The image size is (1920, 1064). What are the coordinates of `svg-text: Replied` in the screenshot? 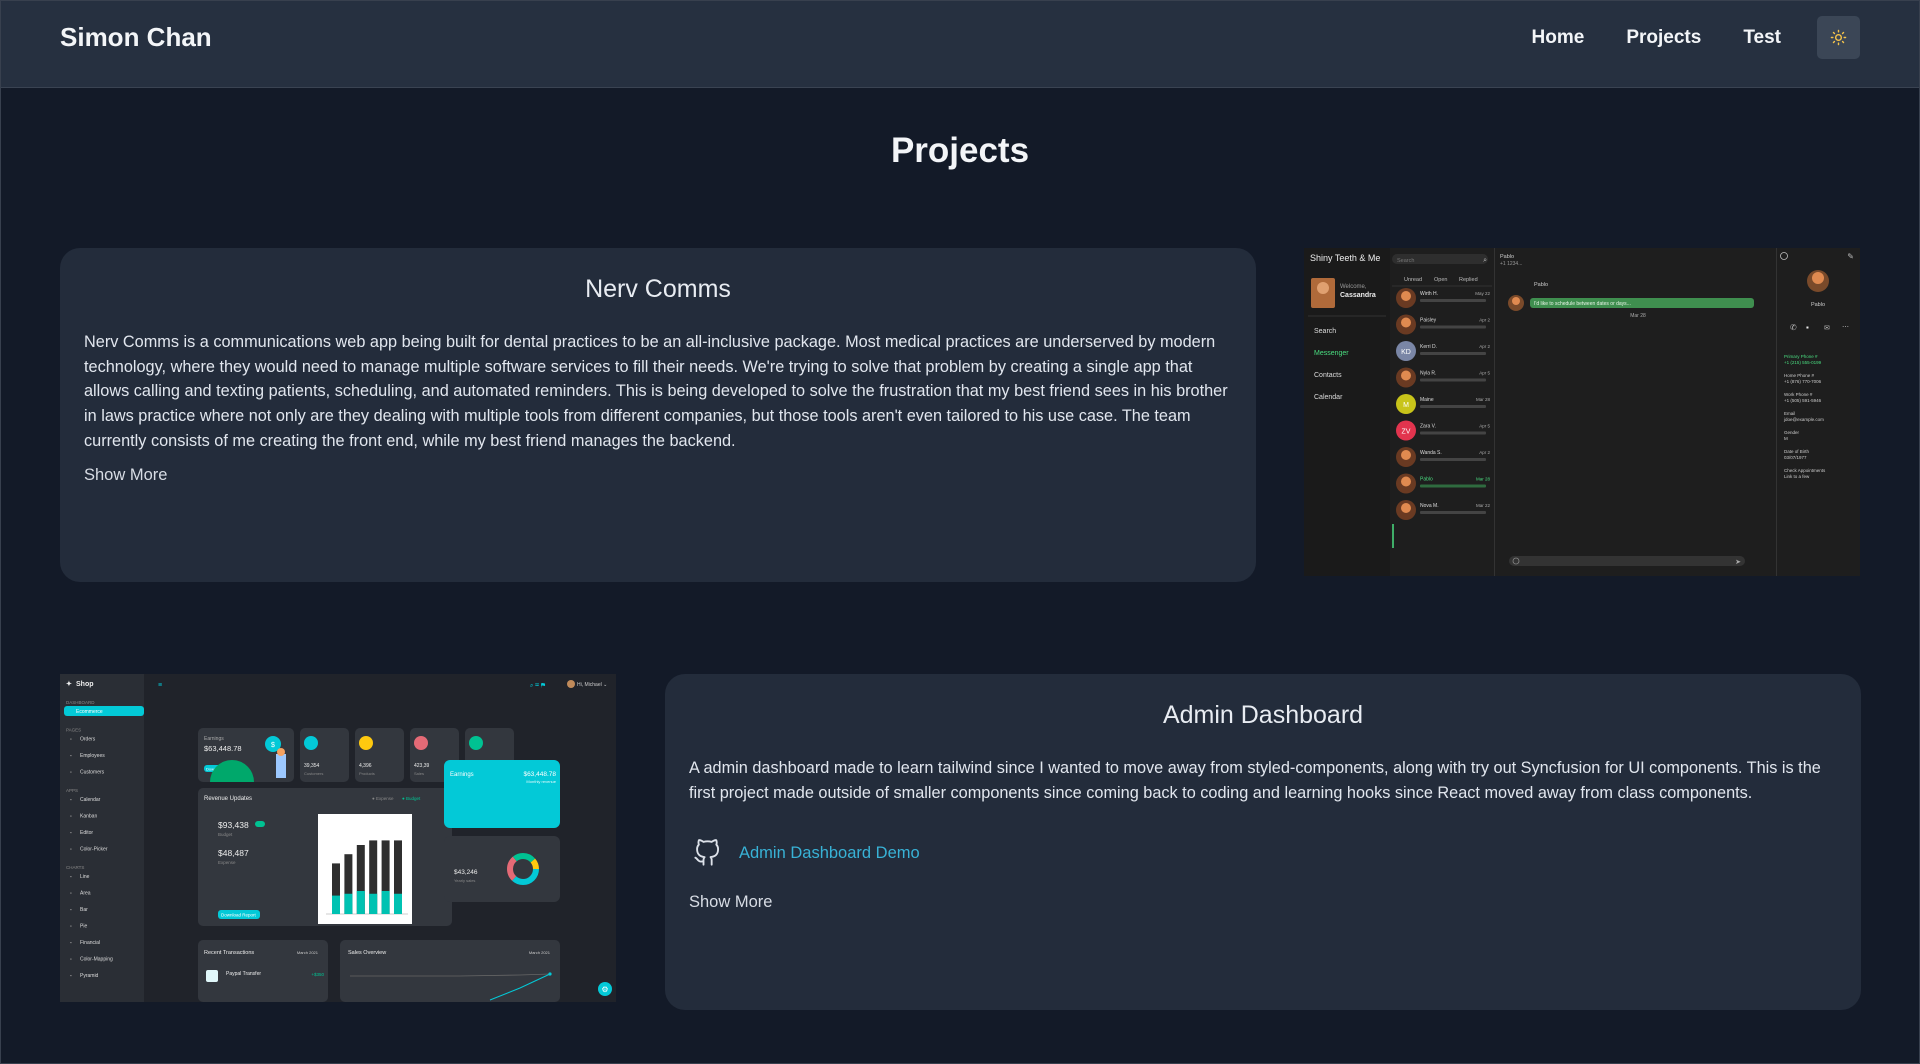 It's located at (1468, 280).